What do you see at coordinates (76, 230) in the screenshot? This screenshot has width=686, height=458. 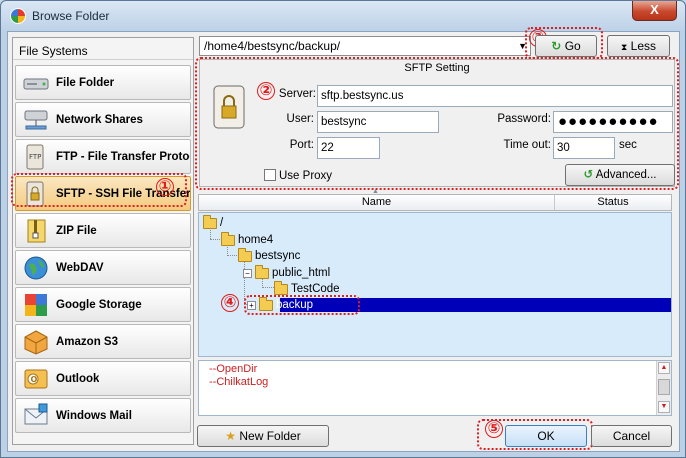 I see `fs-item-label: ZIP File` at bounding box center [76, 230].